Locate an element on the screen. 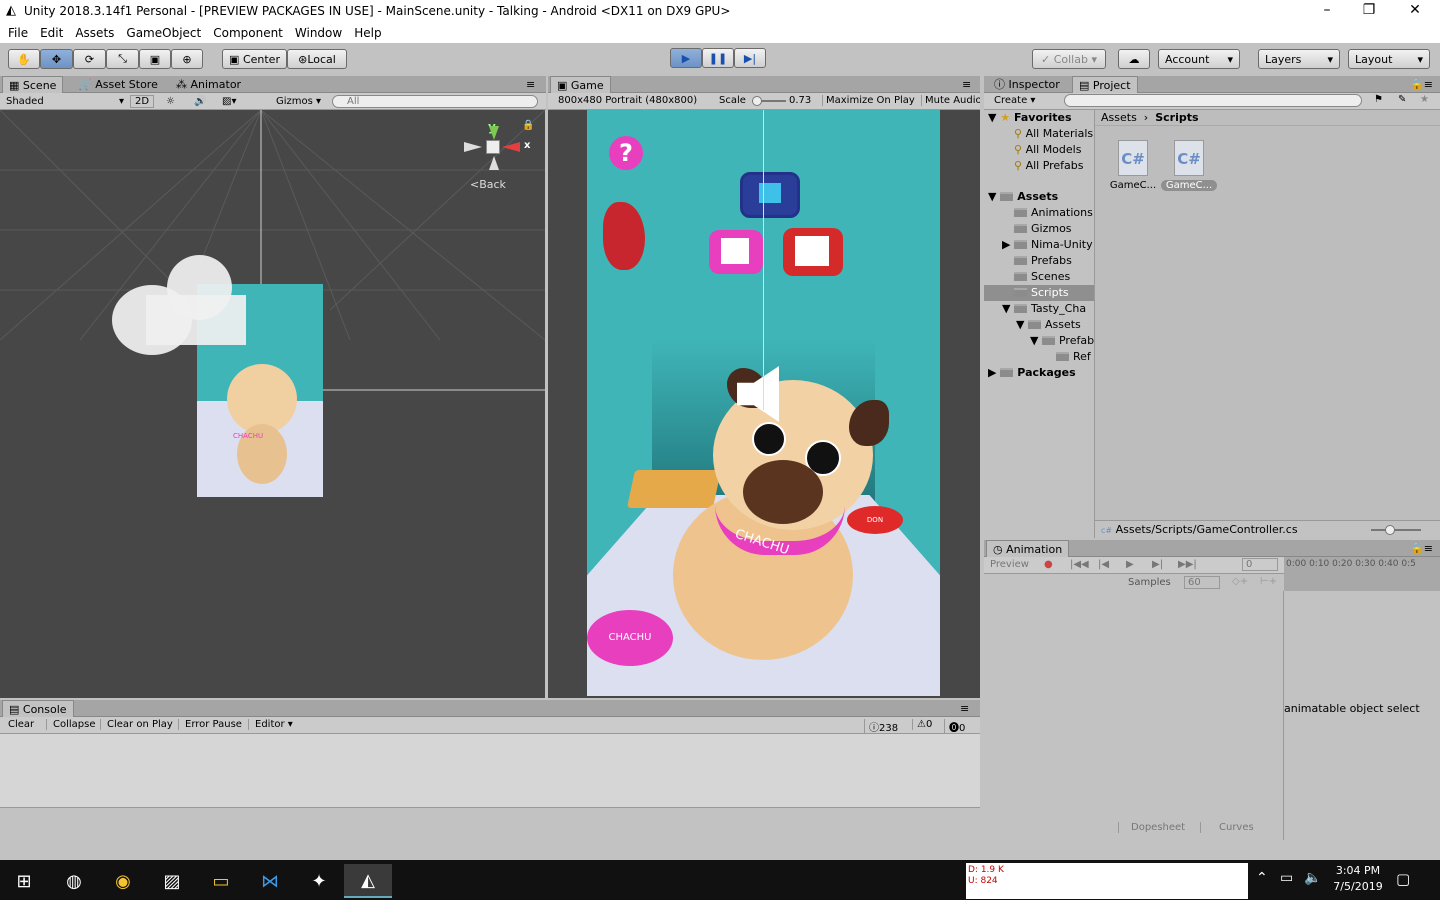 The width and height of the screenshot is (1440, 900). 2d-toggle: 2D is located at coordinates (142, 101).